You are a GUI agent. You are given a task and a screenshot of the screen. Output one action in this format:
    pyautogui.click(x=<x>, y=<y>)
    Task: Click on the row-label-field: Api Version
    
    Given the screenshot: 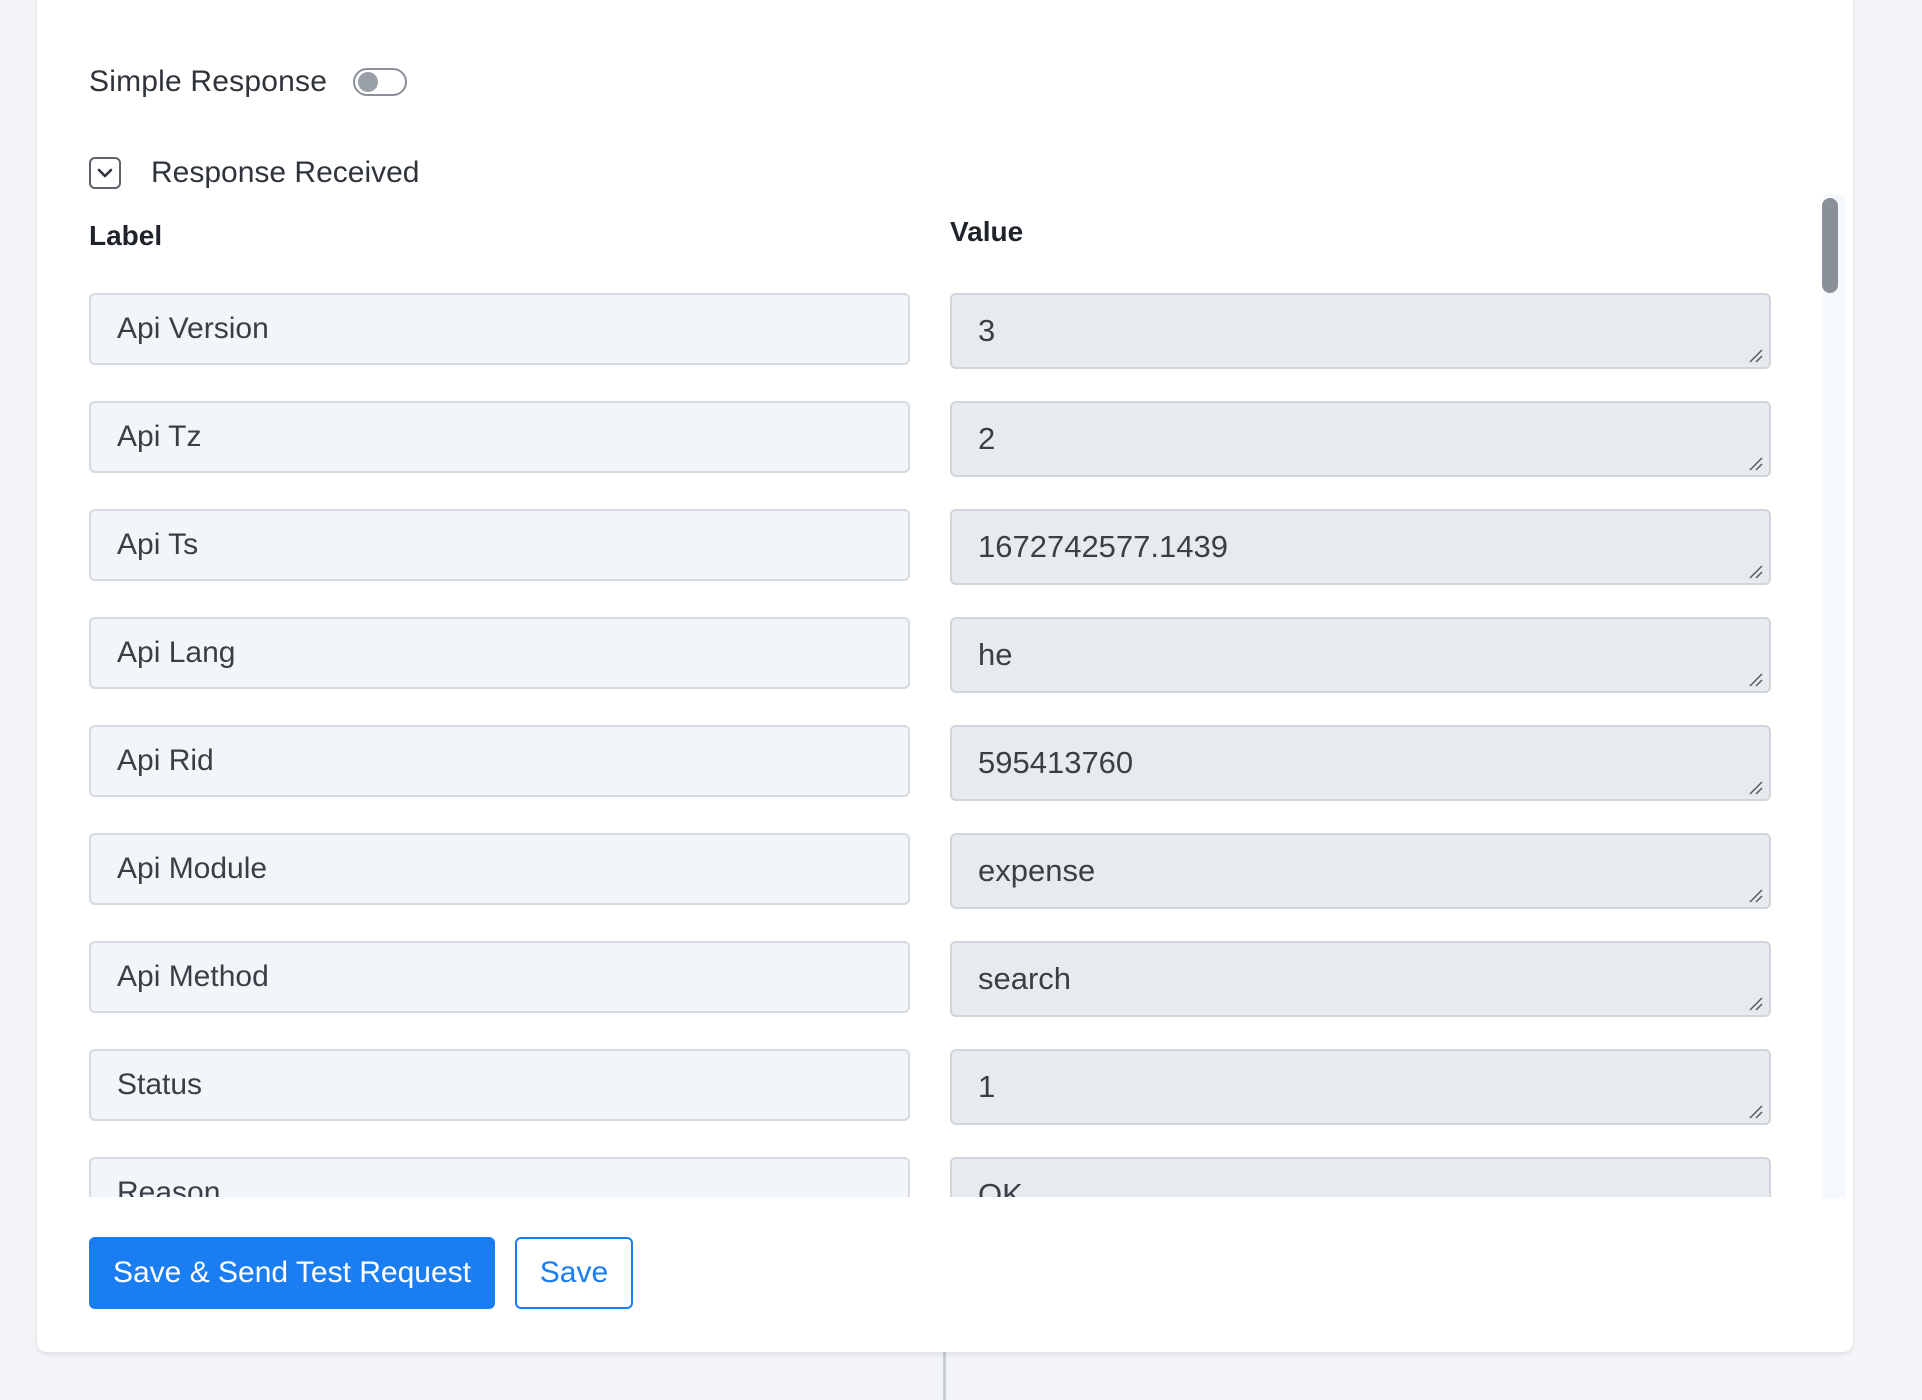 What is the action you would take?
    pyautogui.click(x=499, y=329)
    